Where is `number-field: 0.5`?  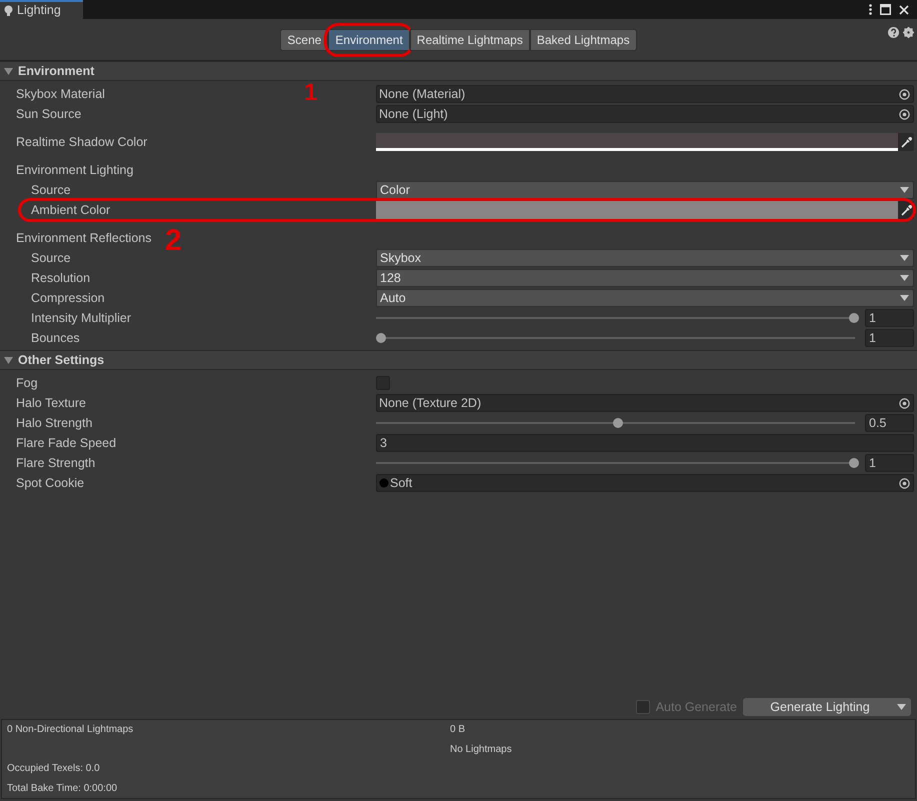 number-field: 0.5 is located at coordinates (889, 423).